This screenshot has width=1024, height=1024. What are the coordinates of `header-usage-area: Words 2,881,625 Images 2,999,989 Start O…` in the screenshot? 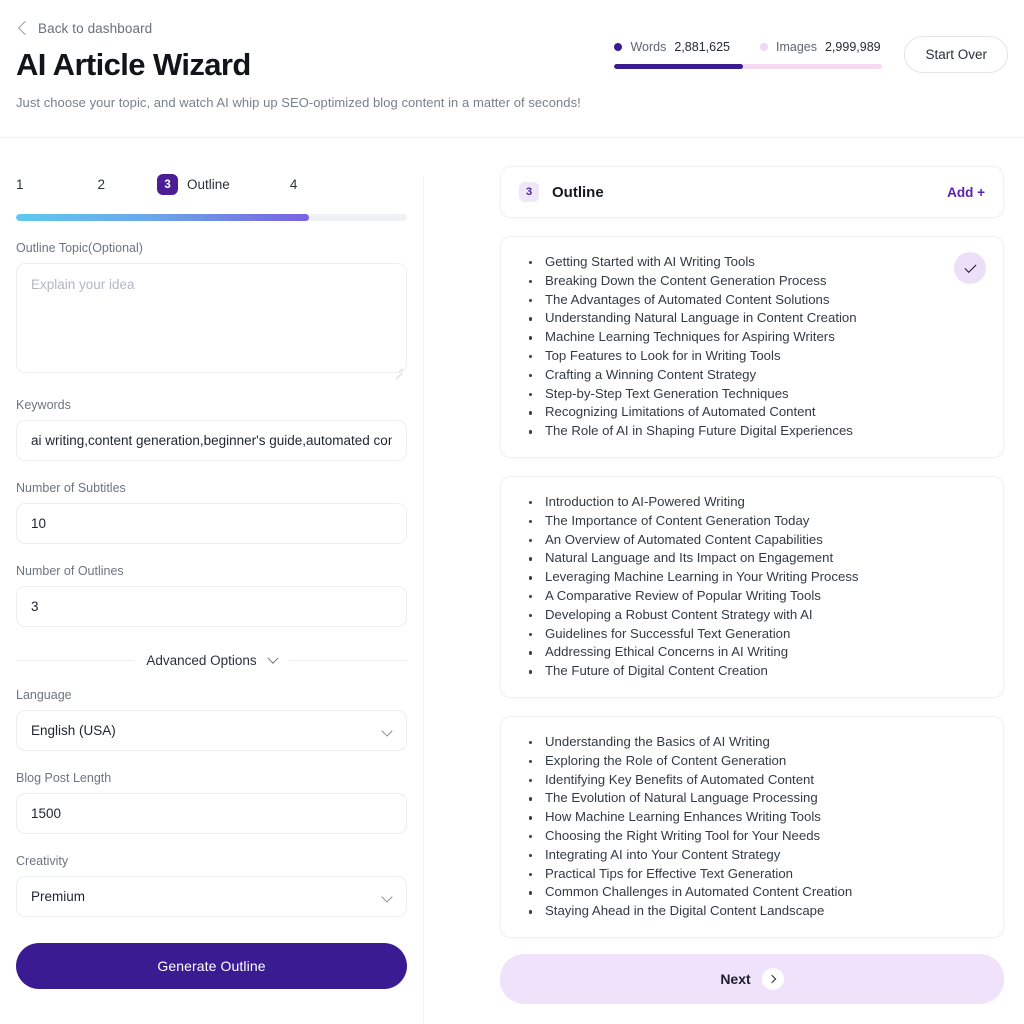 It's located at (811, 54).